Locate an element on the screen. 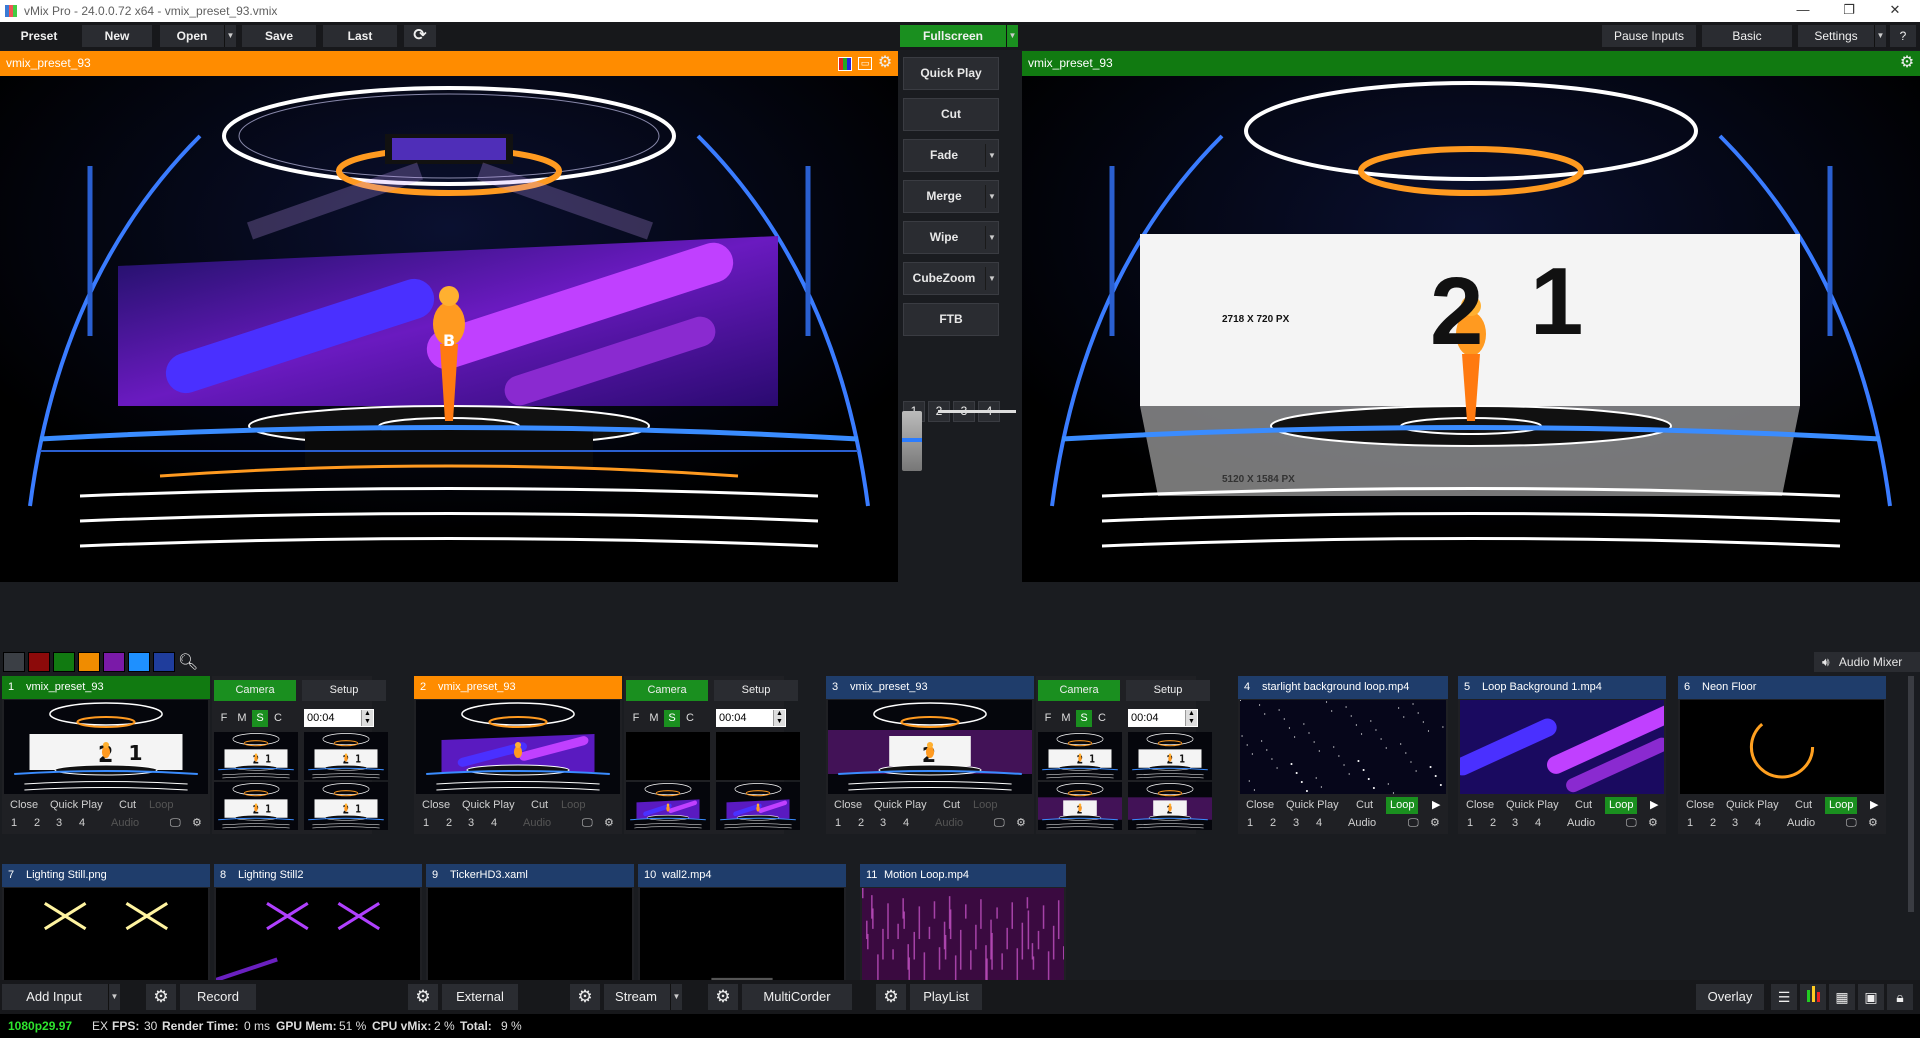 This screenshot has width=1920, height=1038. multicorder-button: MultiCorder is located at coordinates (797, 997).